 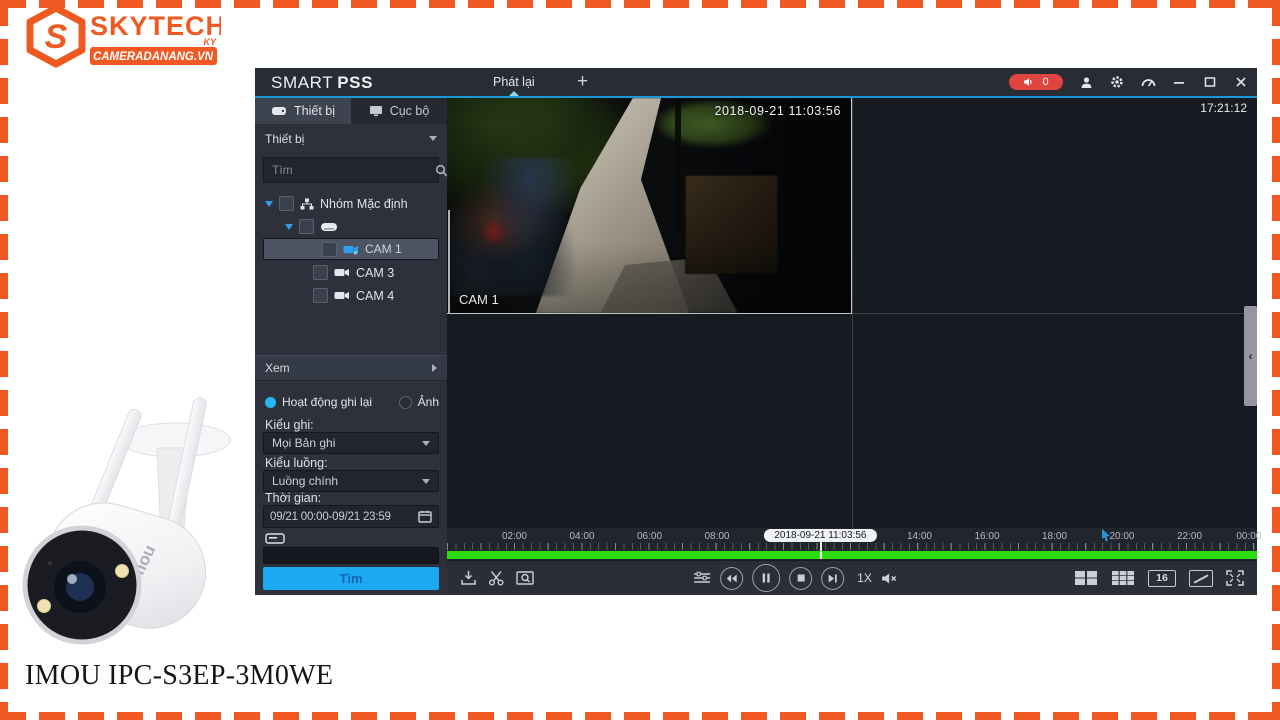 I want to click on close-button, so click(x=1241, y=82).